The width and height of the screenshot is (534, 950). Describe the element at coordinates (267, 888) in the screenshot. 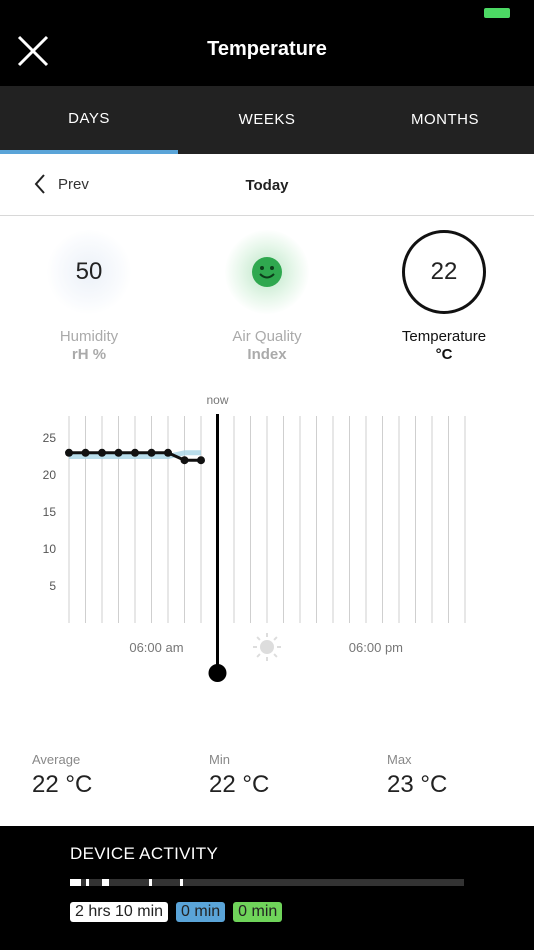

I see `device-activity-panel: DEVICE ACTIVITY 2 hrs 10 min 0 min 0 min` at that location.